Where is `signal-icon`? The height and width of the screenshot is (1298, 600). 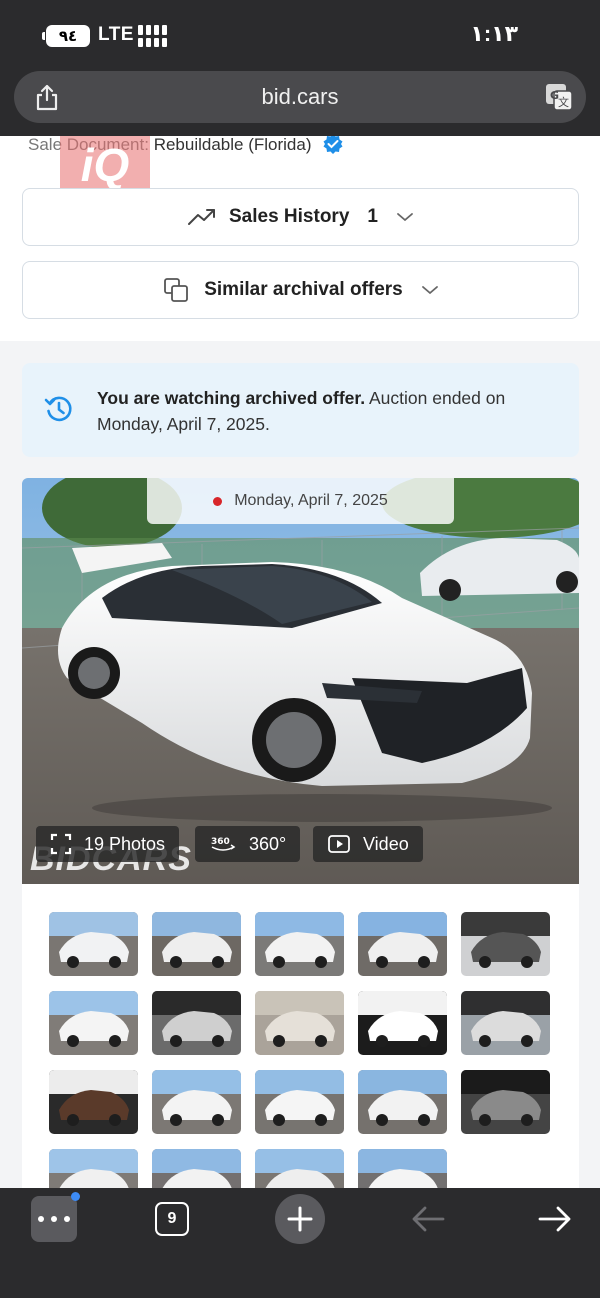
signal-icon is located at coordinates (154, 36).